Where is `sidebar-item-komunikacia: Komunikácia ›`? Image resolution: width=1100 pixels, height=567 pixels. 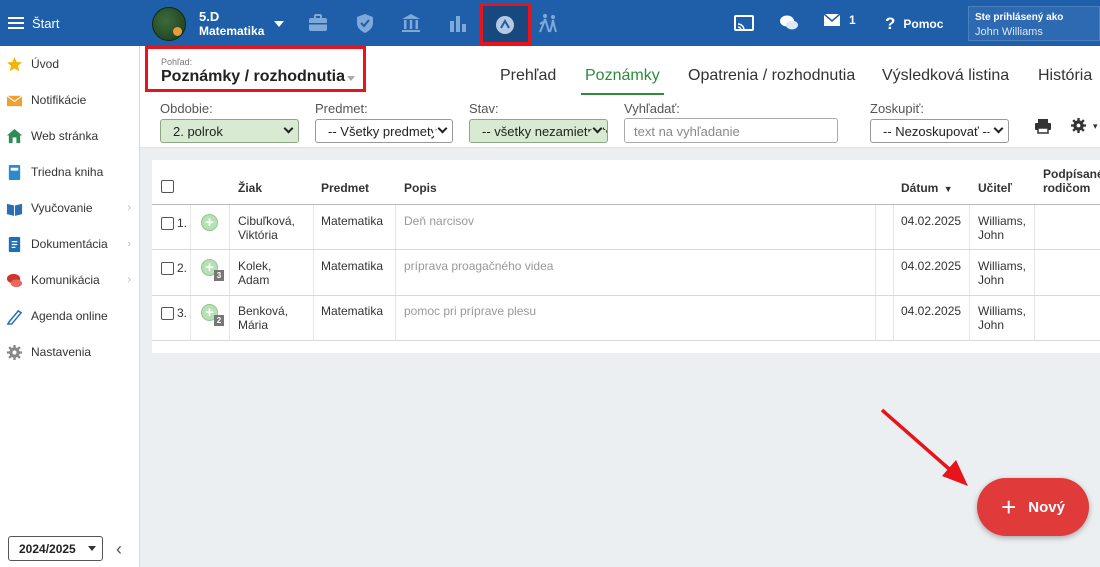 sidebar-item-komunikacia: Komunikácia › is located at coordinates (69, 280).